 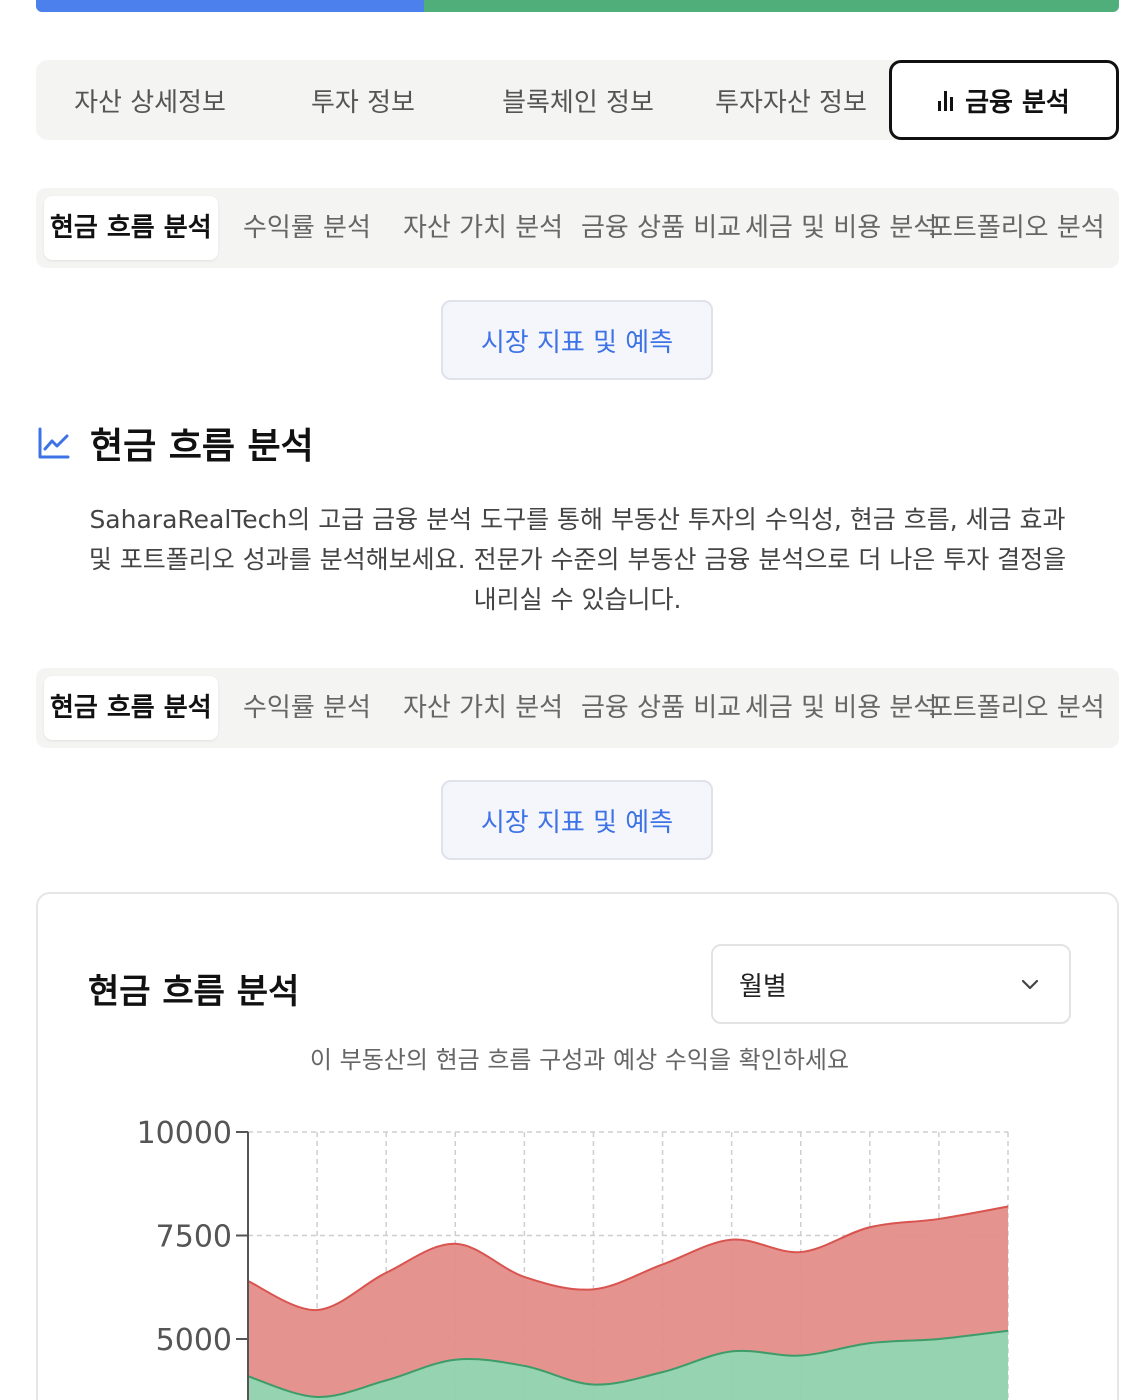 What do you see at coordinates (771, 6) in the screenshot?
I see `progress-bar-remainder` at bounding box center [771, 6].